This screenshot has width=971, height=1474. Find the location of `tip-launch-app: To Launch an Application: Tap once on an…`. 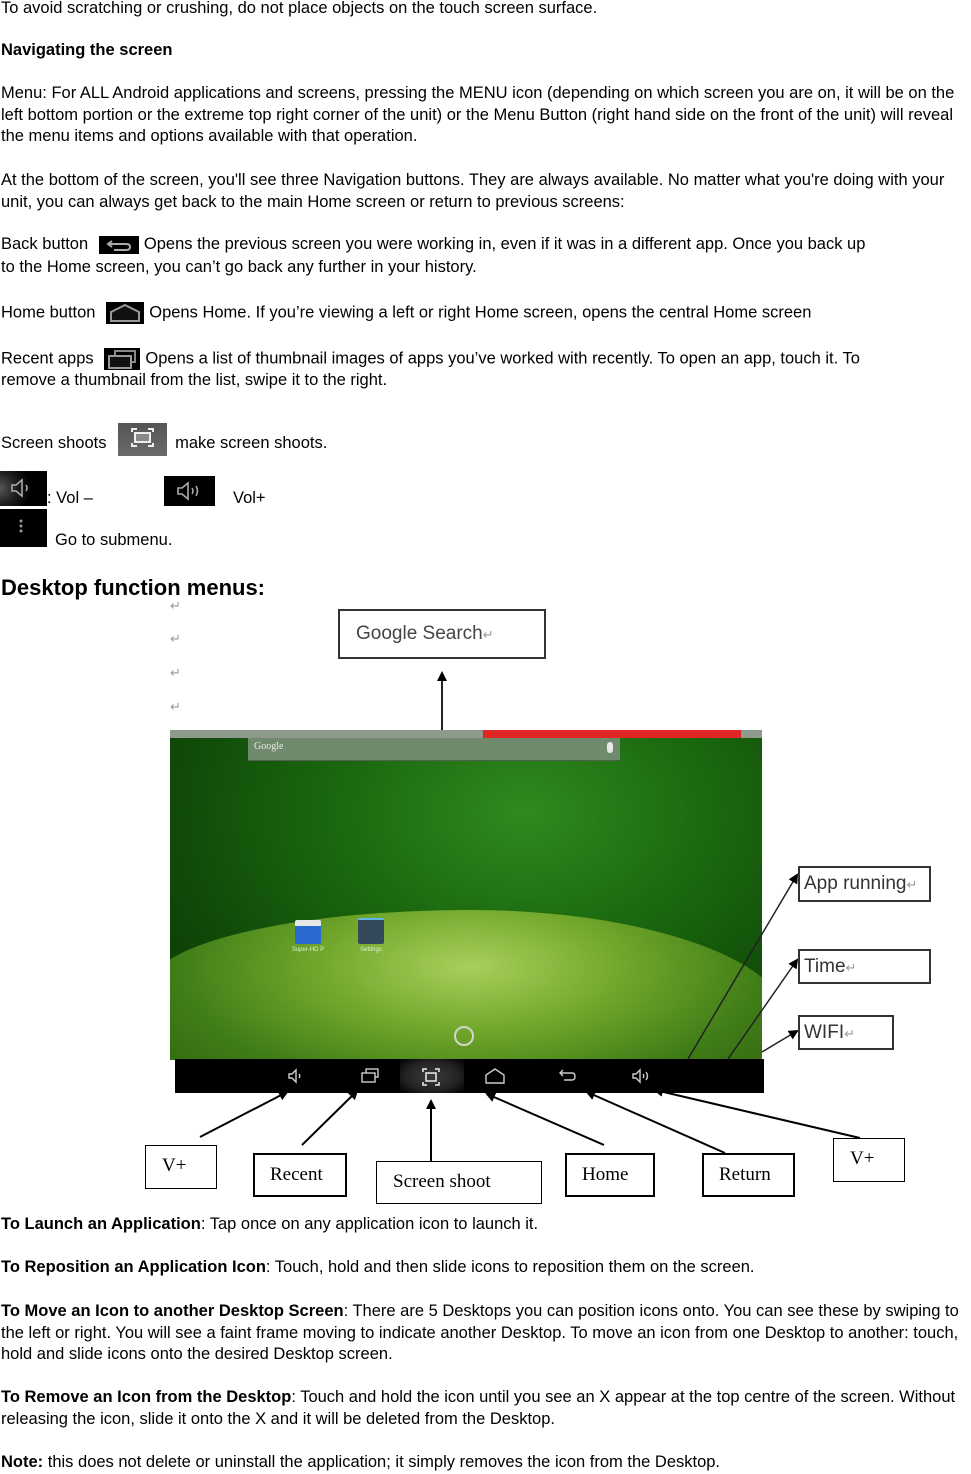

tip-launch-app: To Launch an Application: Tap once on an… is located at coordinates (270, 1224).